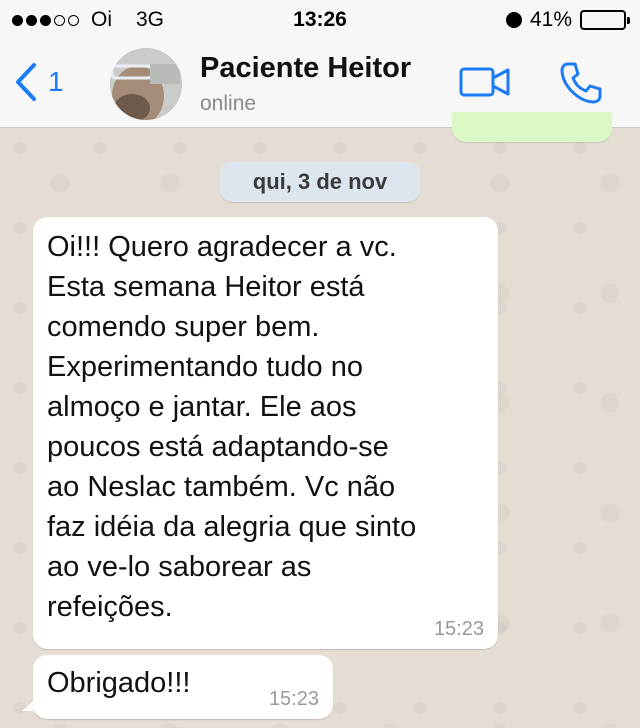 This screenshot has height=728, width=640. I want to click on contact-status: online, so click(228, 103).